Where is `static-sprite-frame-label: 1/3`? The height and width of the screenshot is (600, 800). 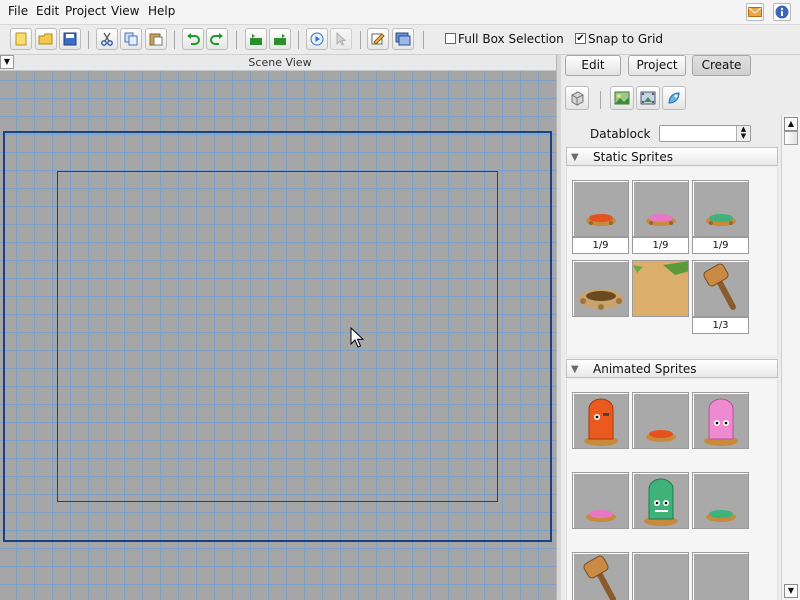
static-sprite-frame-label: 1/3 is located at coordinates (720, 325).